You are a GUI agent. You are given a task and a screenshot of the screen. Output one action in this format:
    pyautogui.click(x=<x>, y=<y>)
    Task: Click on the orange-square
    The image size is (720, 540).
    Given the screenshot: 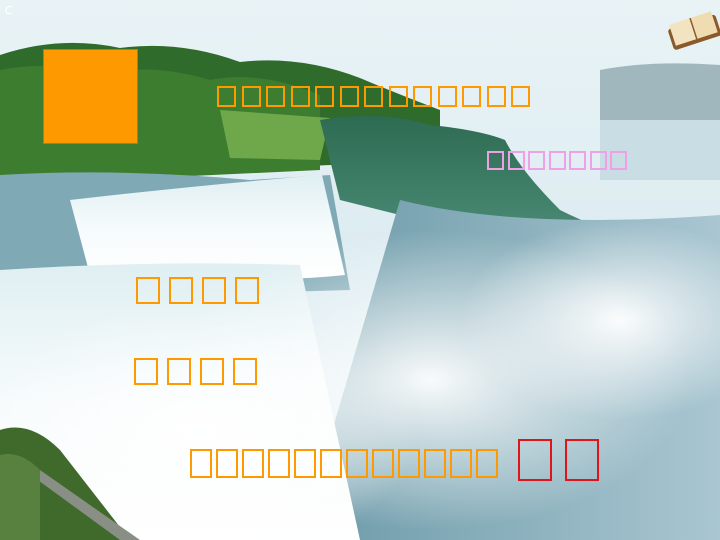 What is the action you would take?
    pyautogui.click(x=90, y=96)
    